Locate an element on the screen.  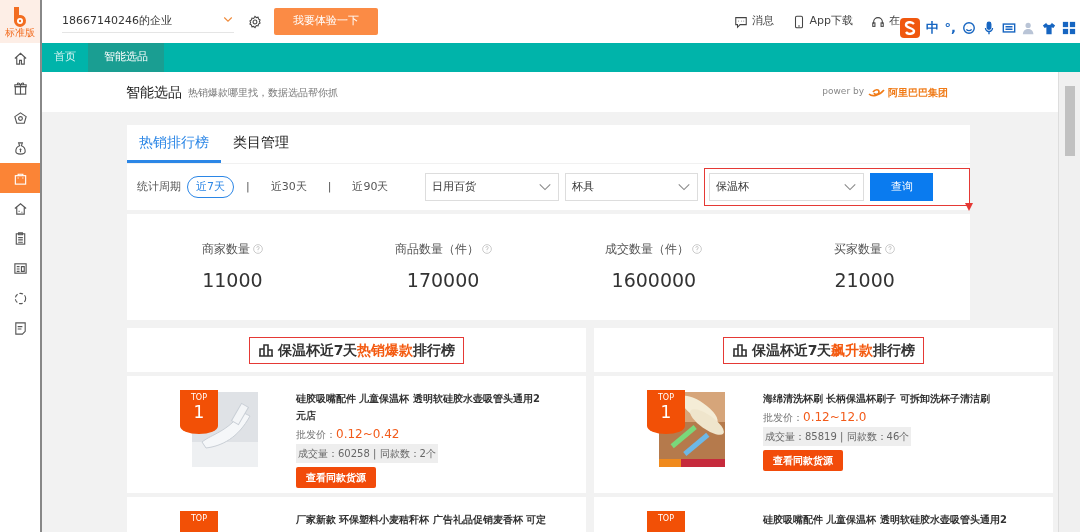
money-bag-icon is located at coordinates (20, 148).